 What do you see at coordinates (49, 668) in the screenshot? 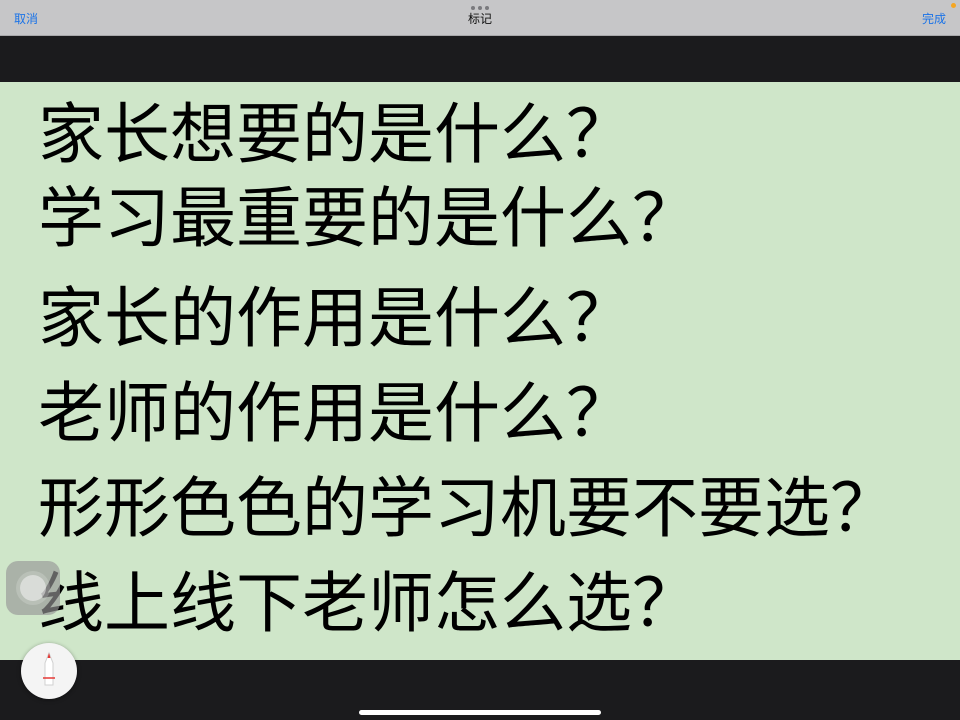
I see `pen-icon` at bounding box center [49, 668].